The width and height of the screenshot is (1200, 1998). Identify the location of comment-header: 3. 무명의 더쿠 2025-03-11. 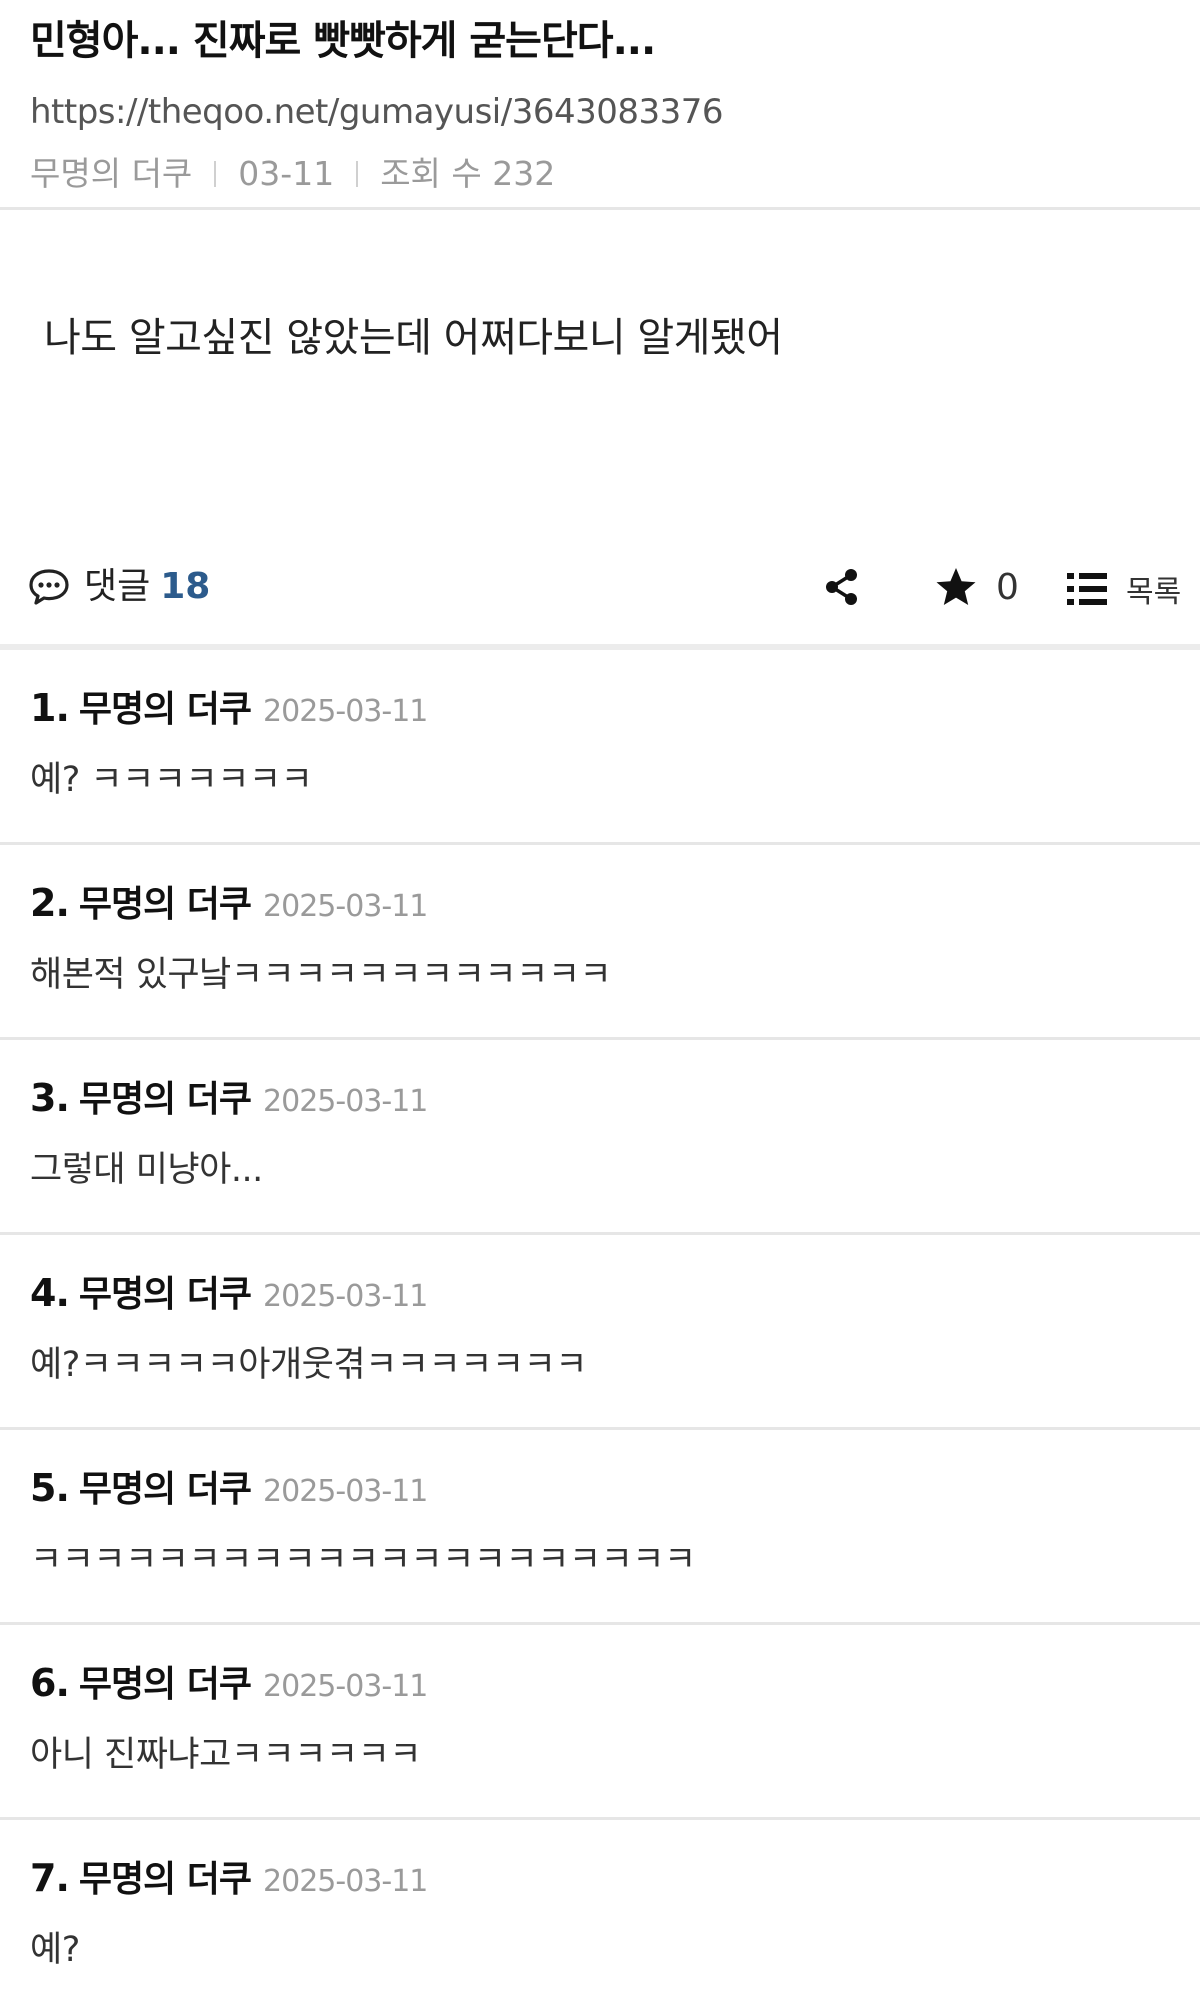
(600, 1100).